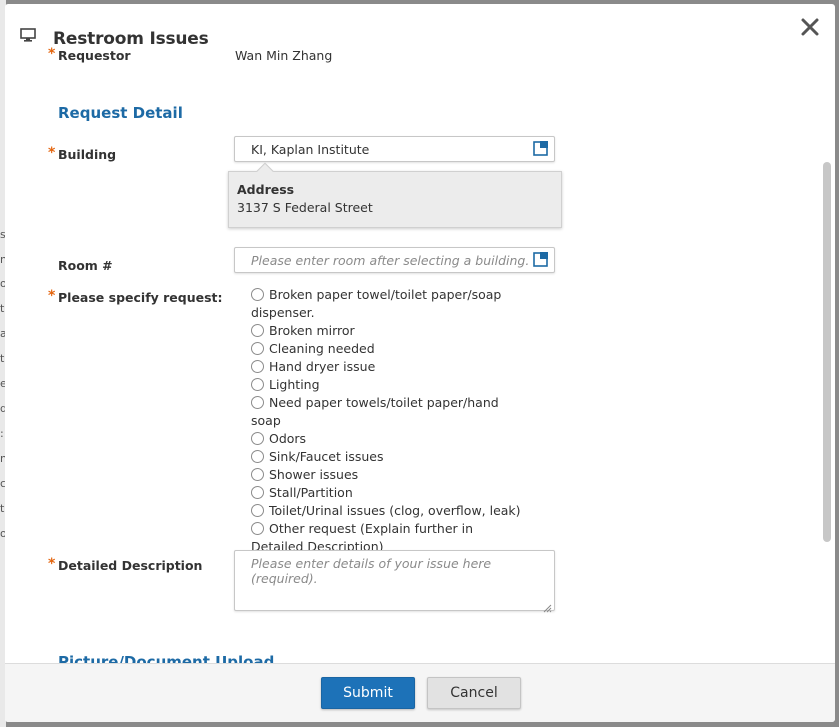  Describe the element at coordinates (547, 605) in the screenshot. I see `resize-handle-icon` at that location.